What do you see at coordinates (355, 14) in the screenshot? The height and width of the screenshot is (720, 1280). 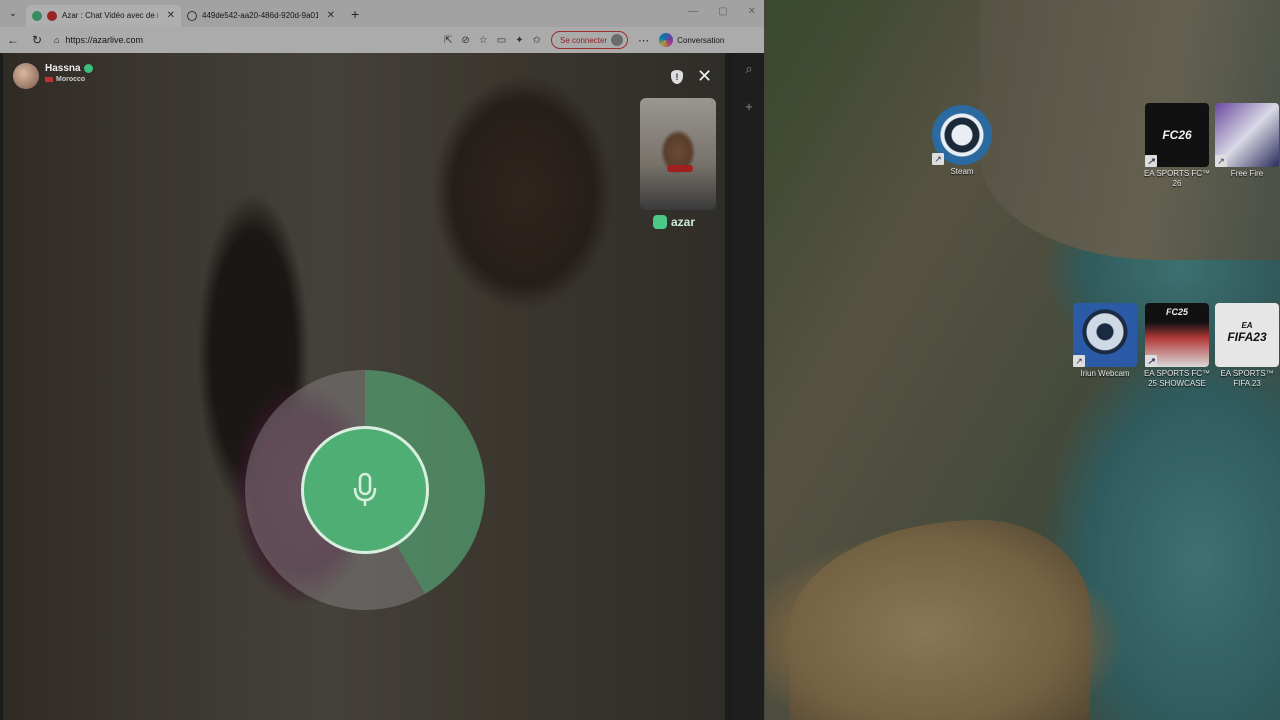 I see `new-tab-icon: +` at bounding box center [355, 14].